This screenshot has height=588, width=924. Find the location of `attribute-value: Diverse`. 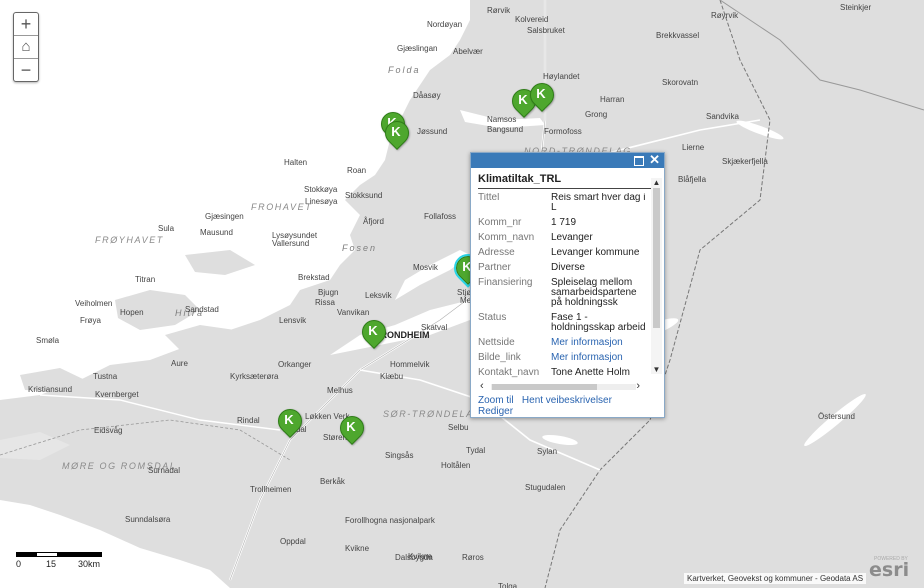

attribute-value: Diverse is located at coordinates (568, 267).